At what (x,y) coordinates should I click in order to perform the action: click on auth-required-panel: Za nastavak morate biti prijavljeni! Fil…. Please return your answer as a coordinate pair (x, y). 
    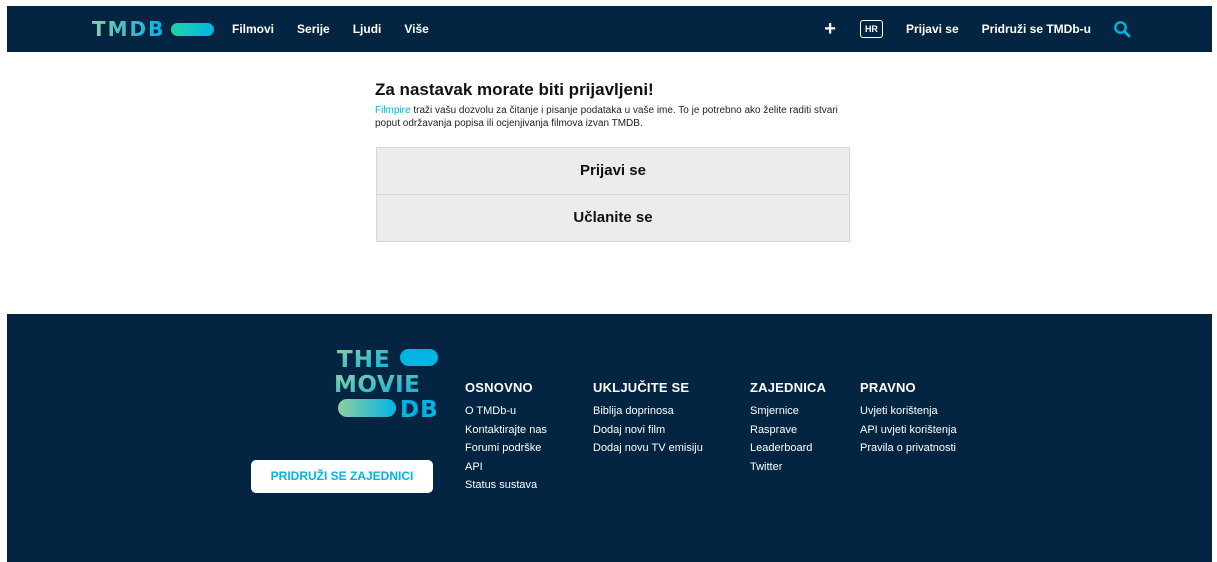
    Looking at the image, I should click on (612, 161).